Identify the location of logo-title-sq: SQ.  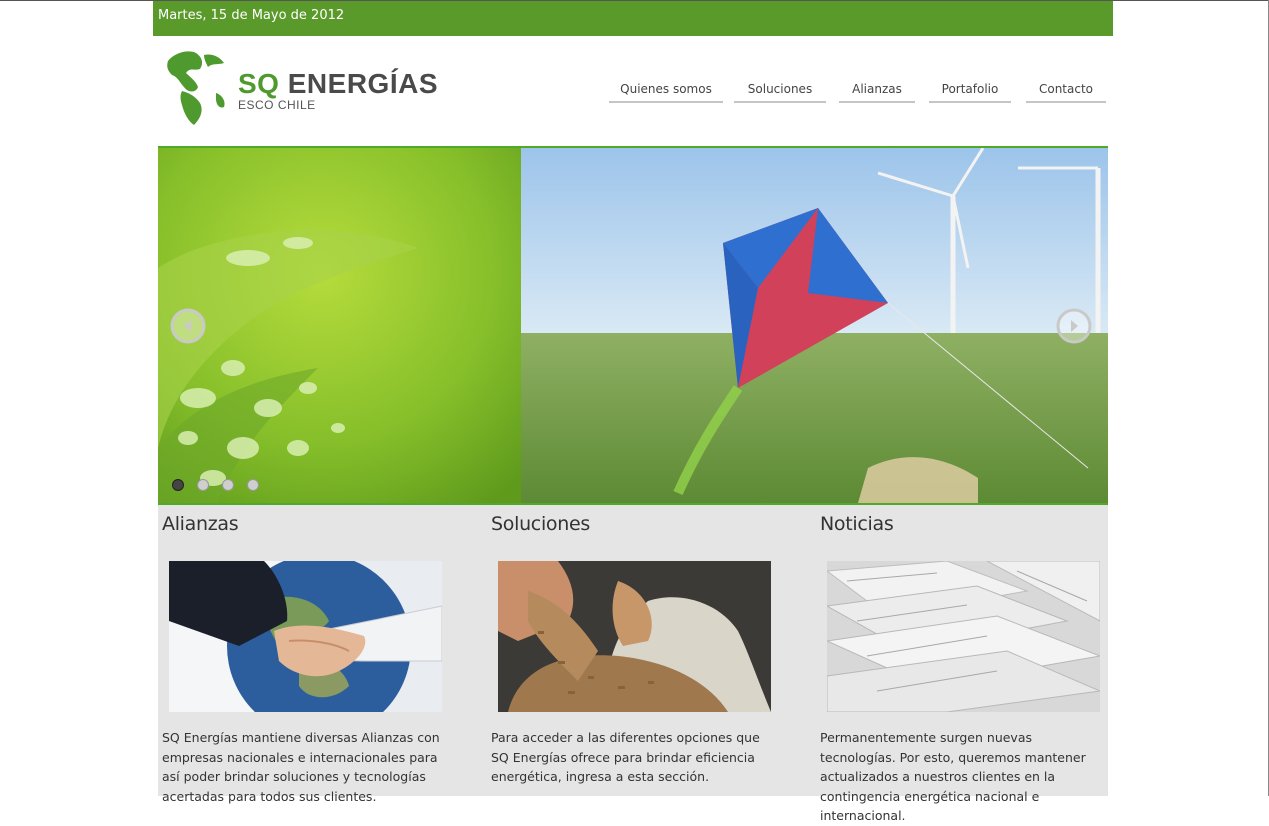
(259, 83).